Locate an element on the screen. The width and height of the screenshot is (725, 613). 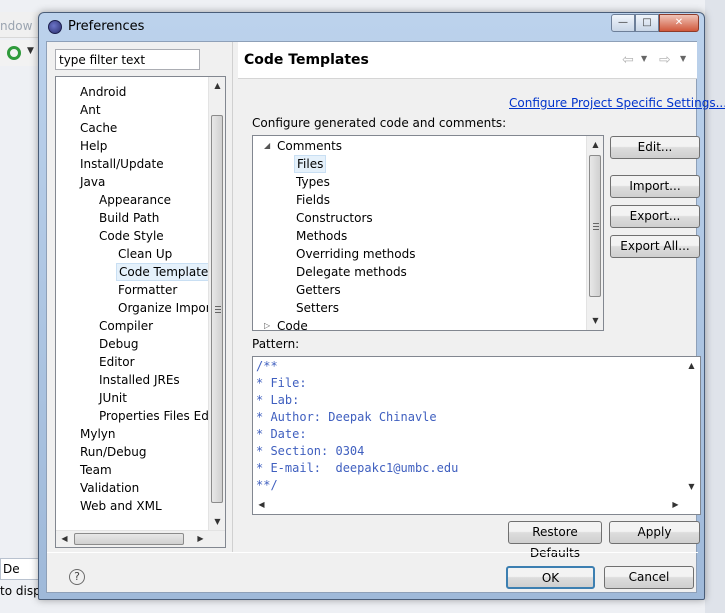
tree-item: Web and XML is located at coordinates (121, 506).